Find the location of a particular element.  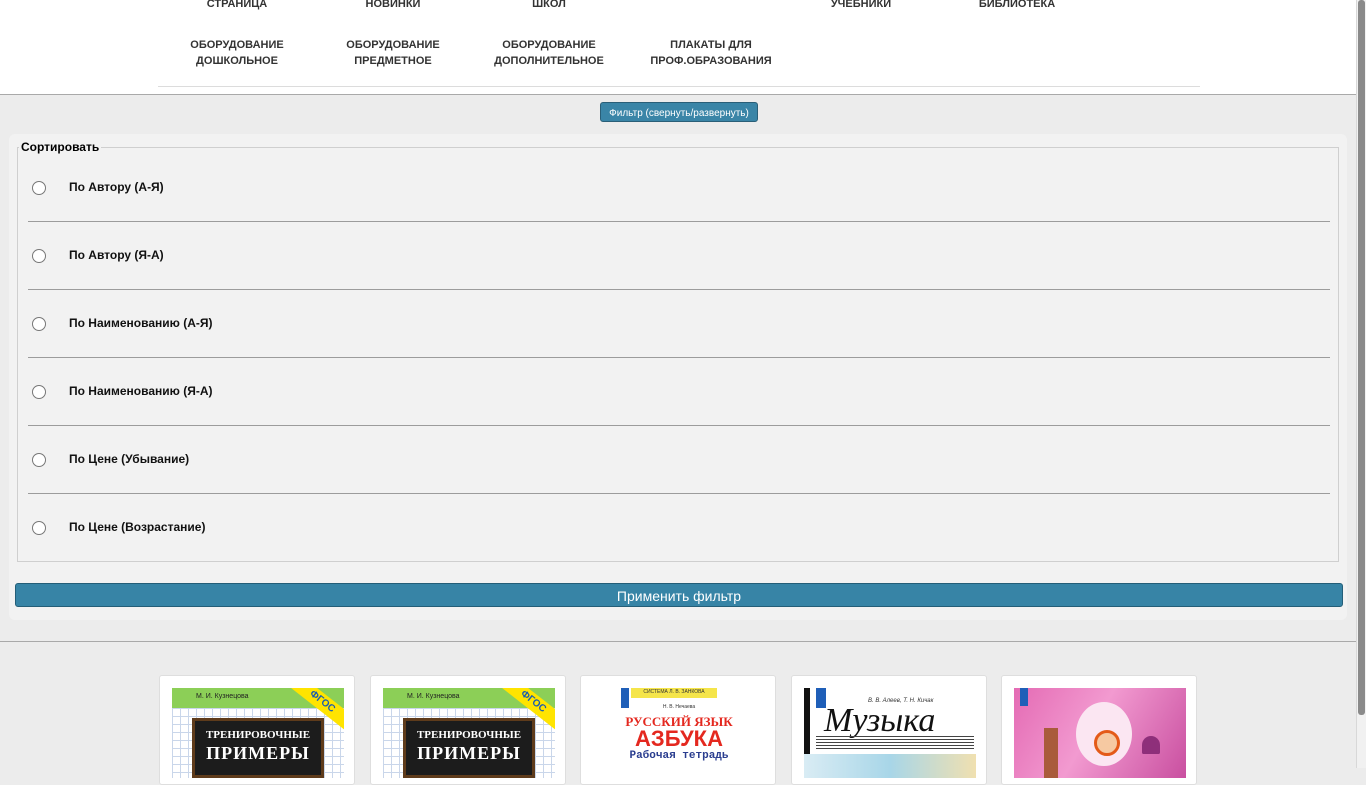

sort-option-title-desc: По Наименованию (Я-А) is located at coordinates (679, 392).